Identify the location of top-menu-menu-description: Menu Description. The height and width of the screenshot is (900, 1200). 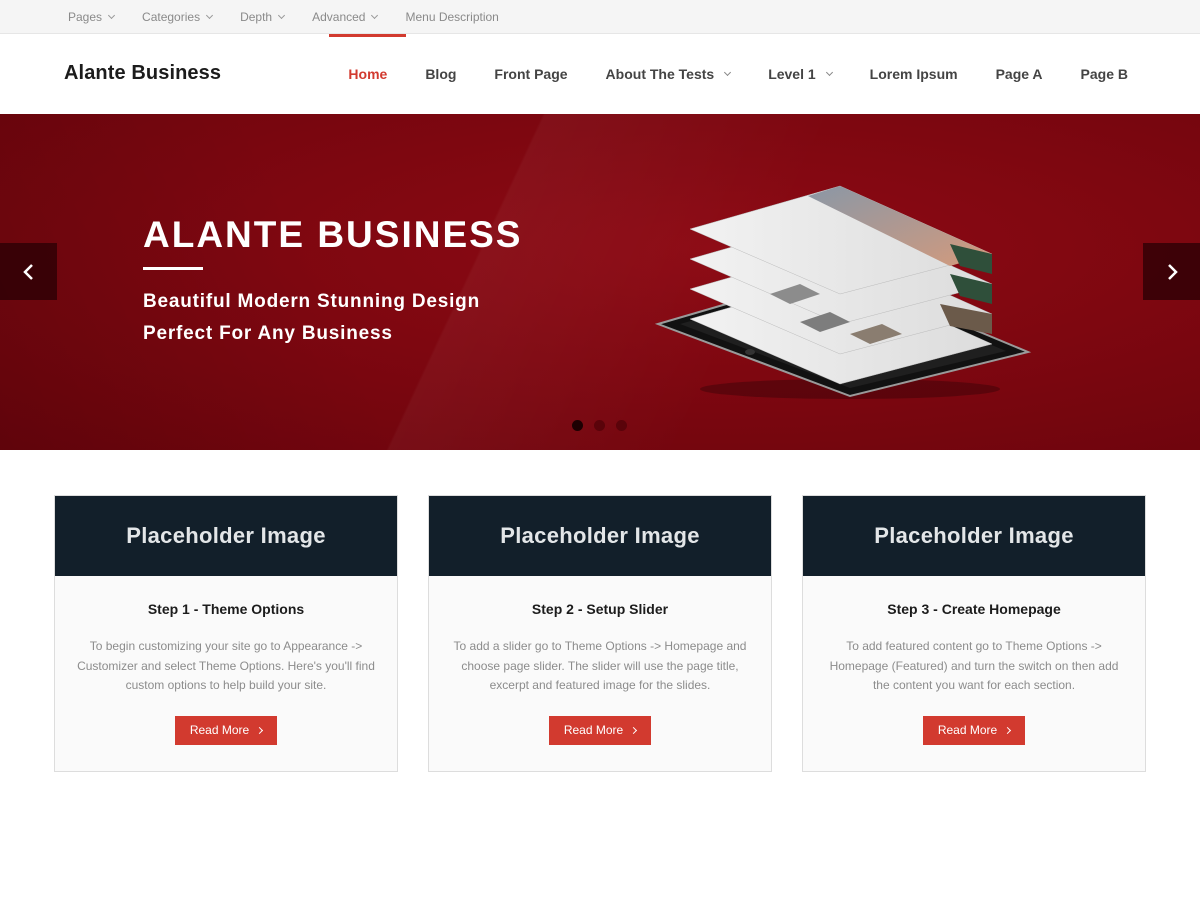
(451, 17).